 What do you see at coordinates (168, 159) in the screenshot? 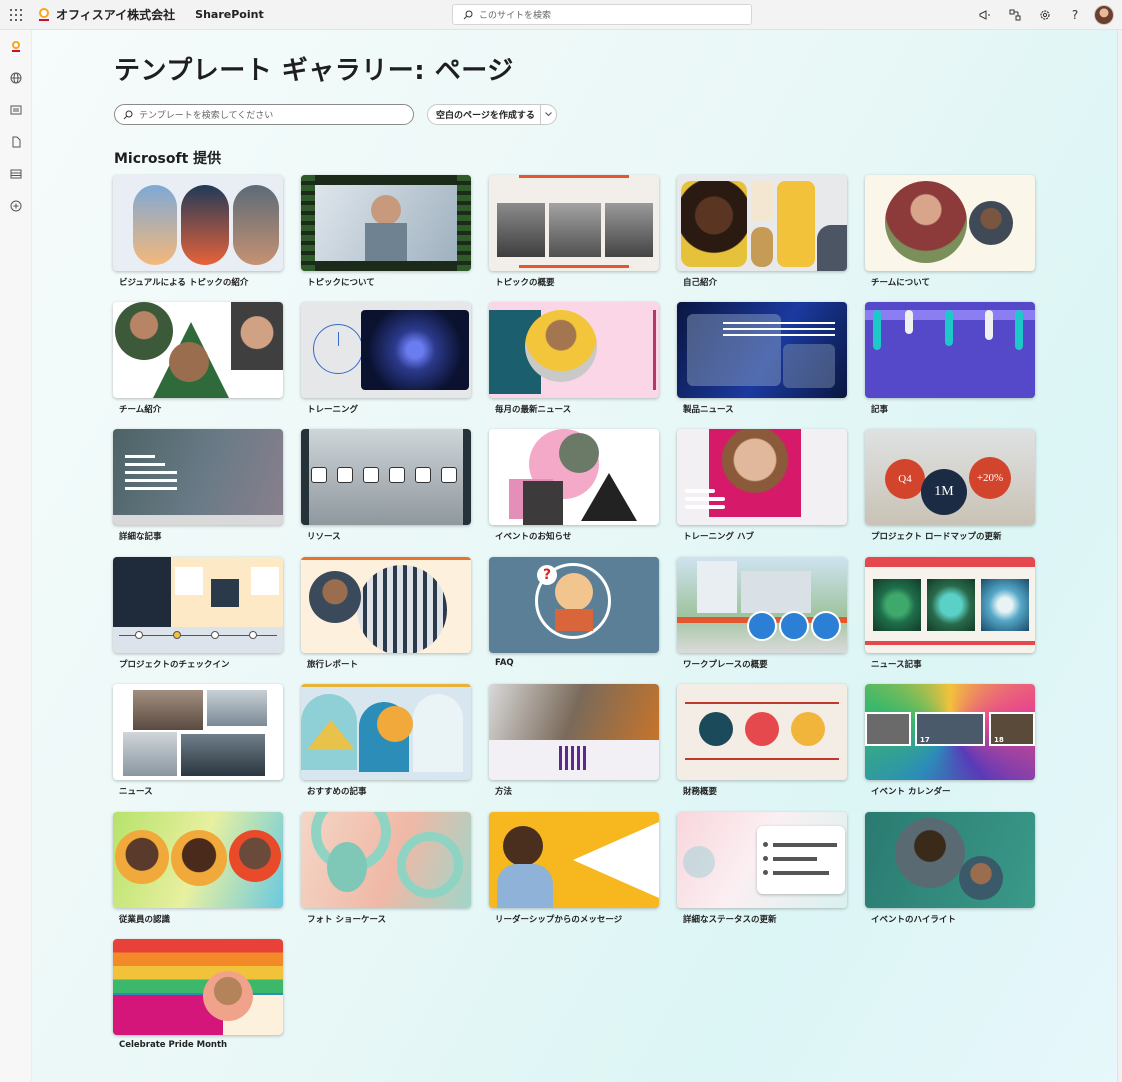
I see `section-title: Microsoft 提供` at bounding box center [168, 159].